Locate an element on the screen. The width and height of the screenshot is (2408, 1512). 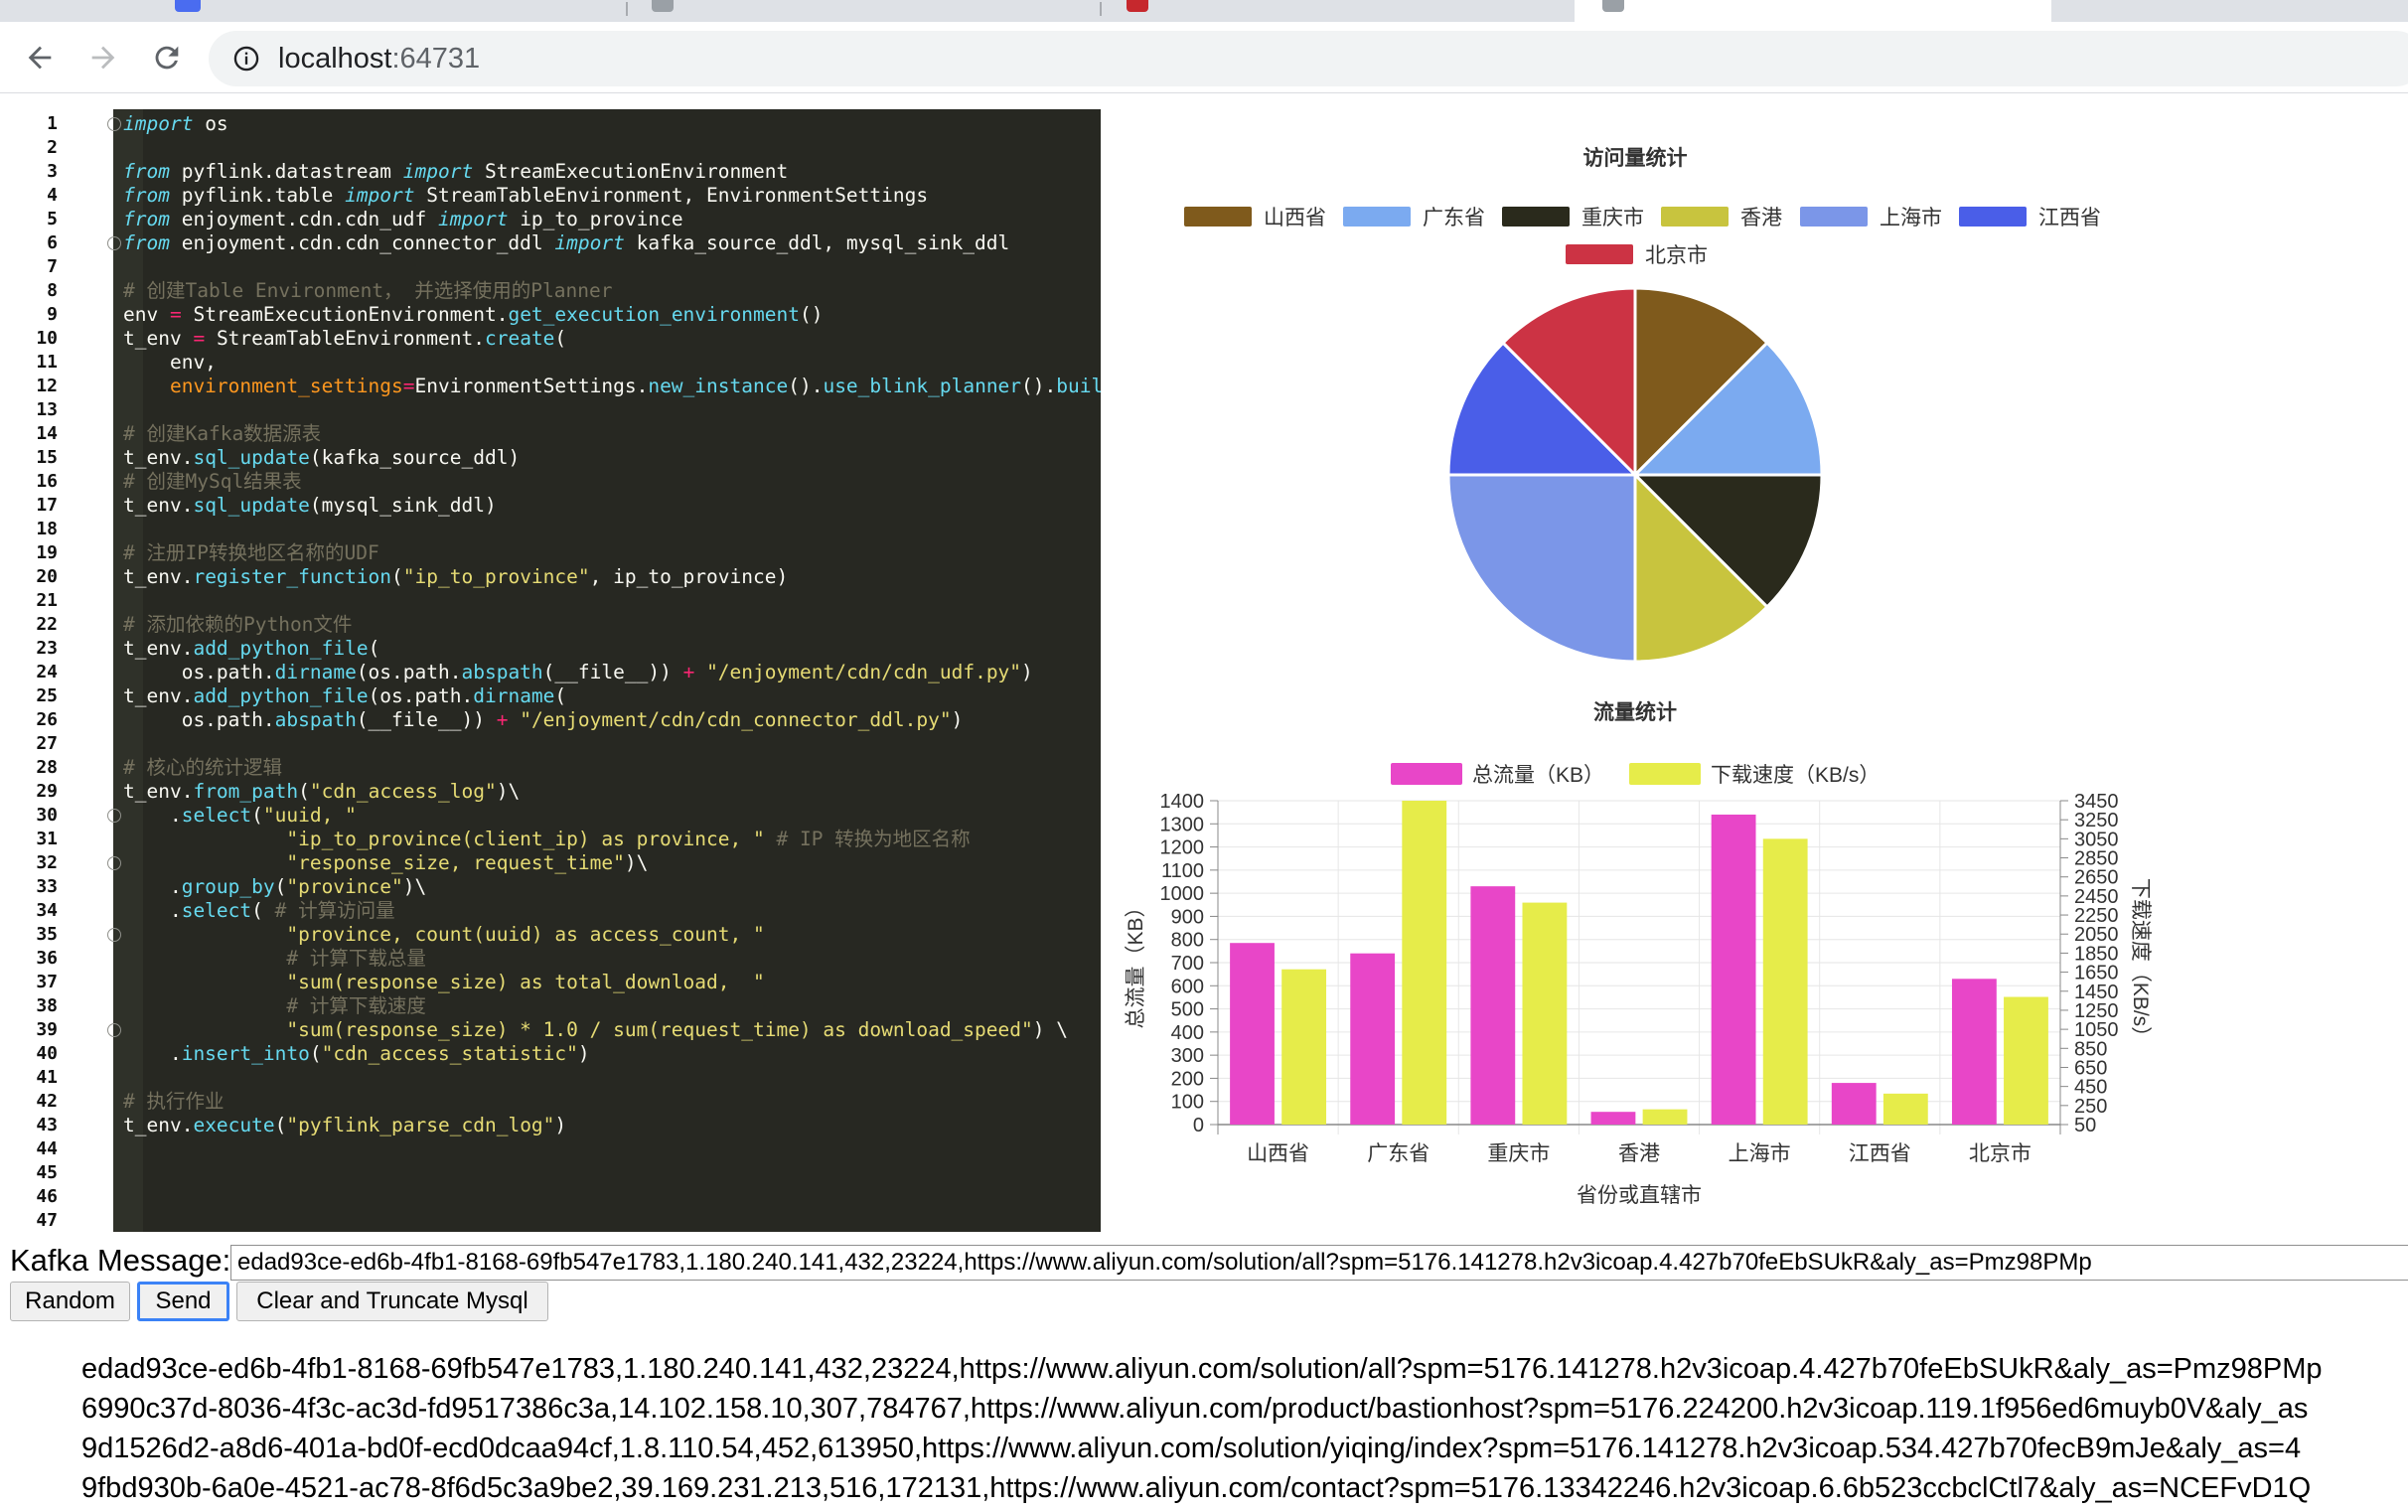
code-token: (__file__)) is located at coordinates (612, 672).